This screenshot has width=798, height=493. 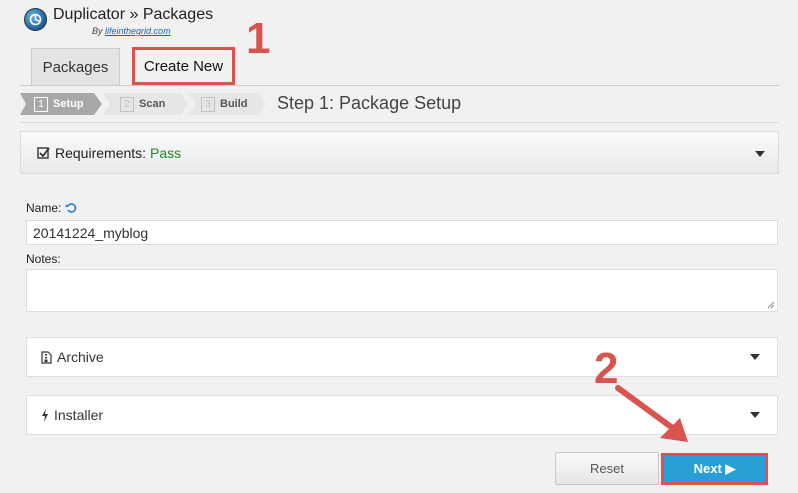 I want to click on divider, so click(x=399, y=122).